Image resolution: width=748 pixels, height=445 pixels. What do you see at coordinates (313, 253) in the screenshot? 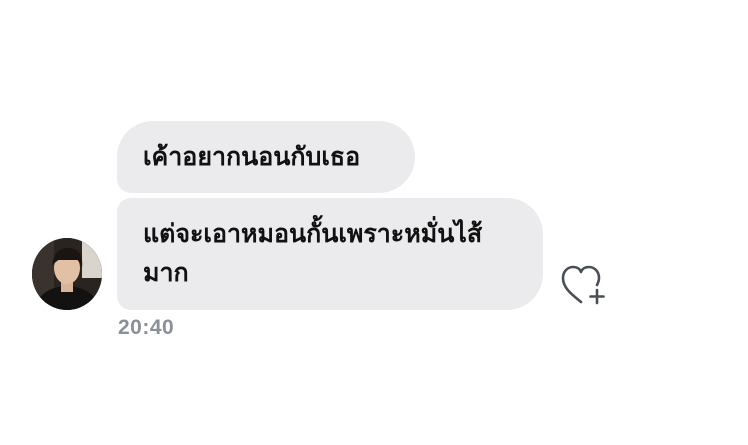
I see `message-text: แต่จะเอาหมอนกั้นเพราะหมั่นไส้มาก` at bounding box center [313, 253].